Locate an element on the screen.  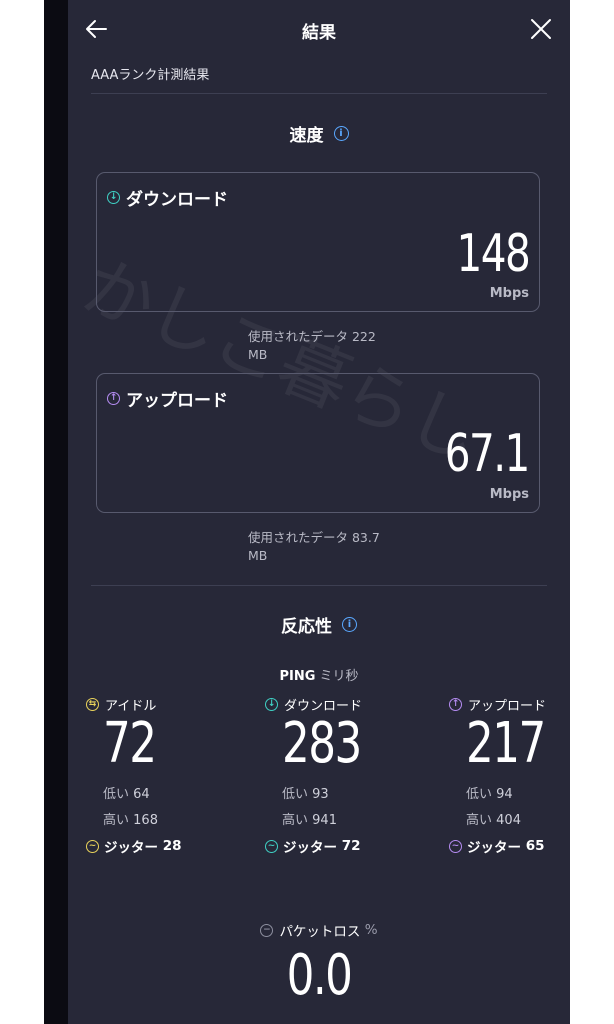
close-button is located at coordinates (541, 29).